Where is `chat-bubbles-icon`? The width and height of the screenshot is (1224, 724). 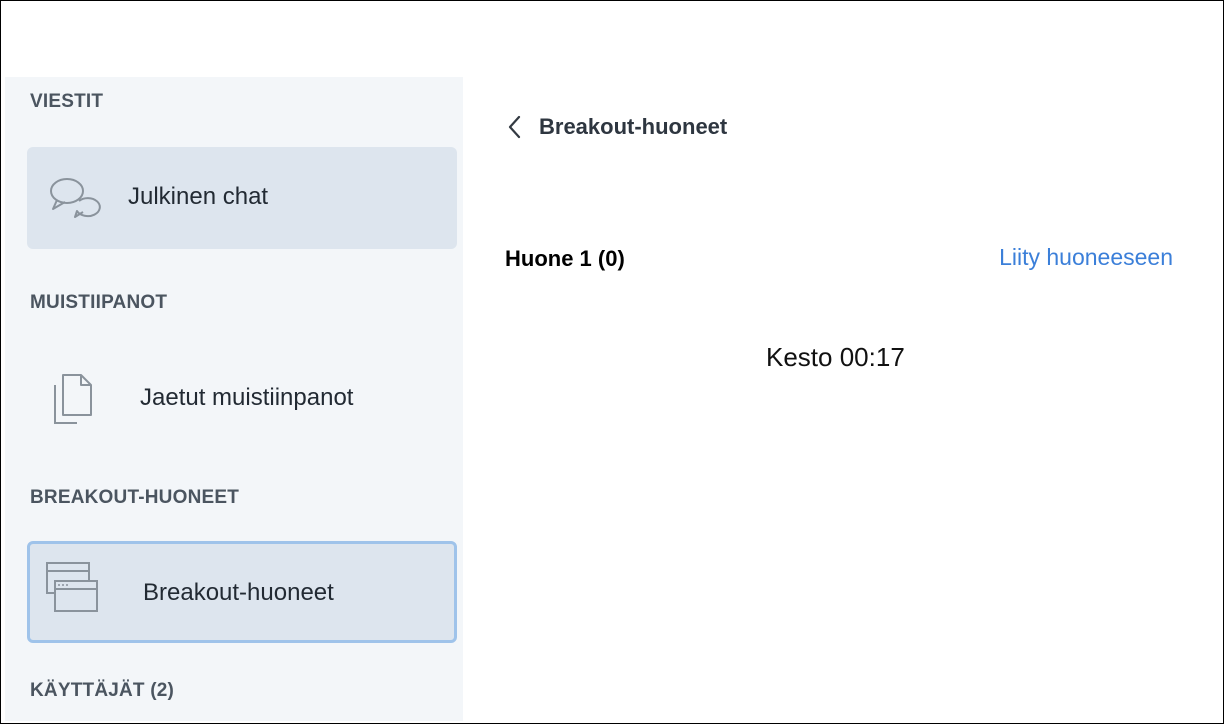 chat-bubbles-icon is located at coordinates (75, 198).